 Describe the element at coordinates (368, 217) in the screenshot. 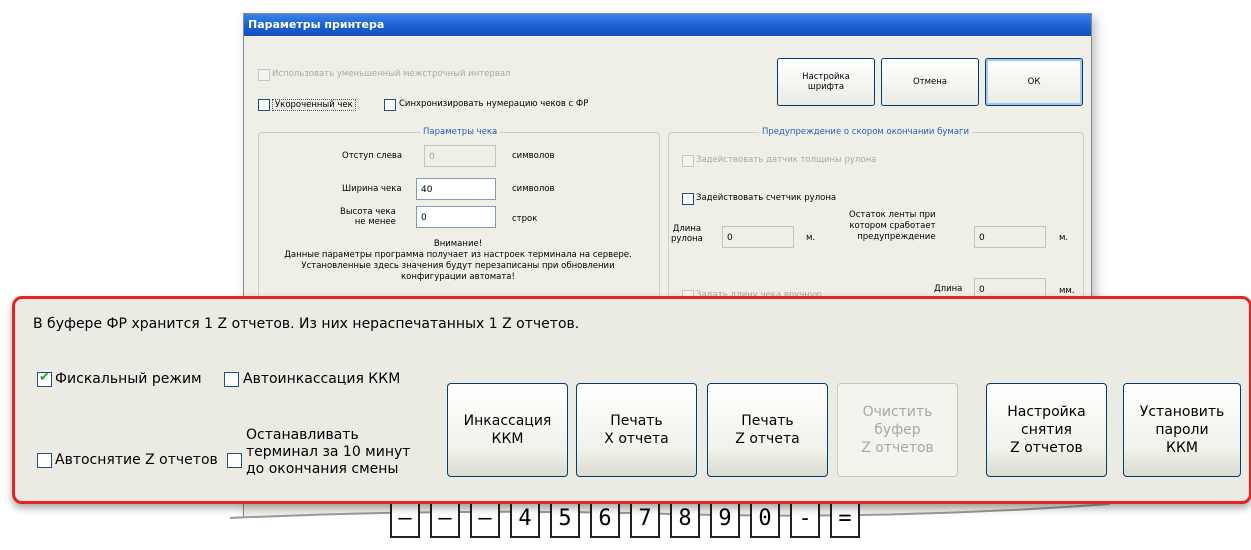

I see `check-height-label: Высота чека не менее` at that location.